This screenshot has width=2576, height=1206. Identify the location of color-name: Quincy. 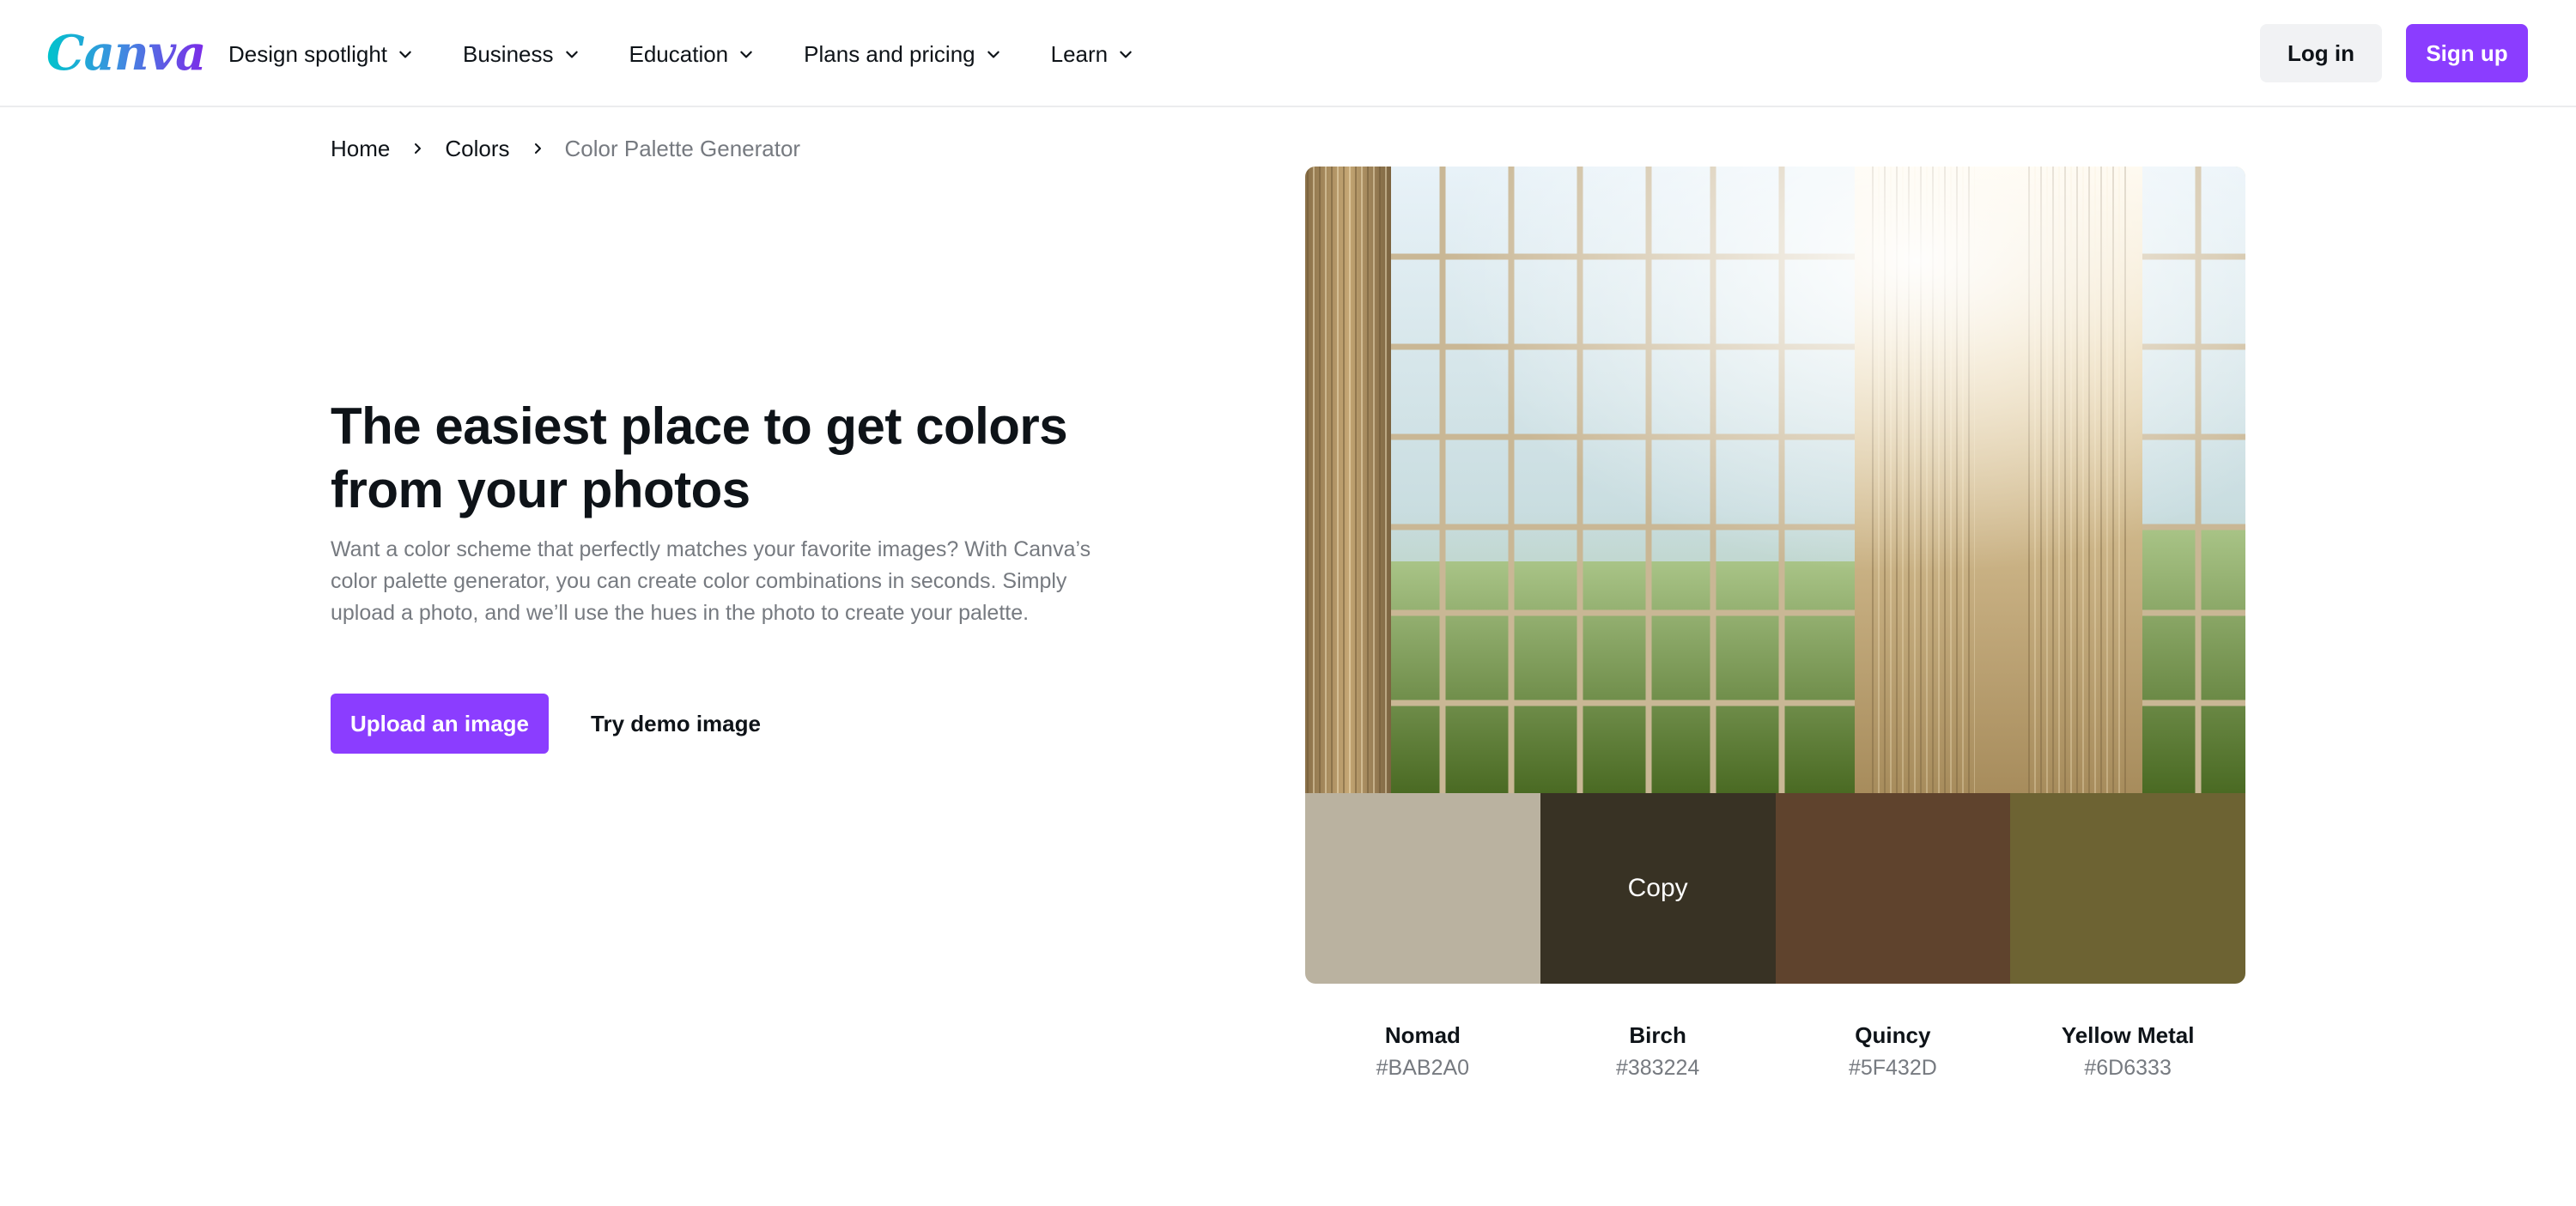
(1893, 1035).